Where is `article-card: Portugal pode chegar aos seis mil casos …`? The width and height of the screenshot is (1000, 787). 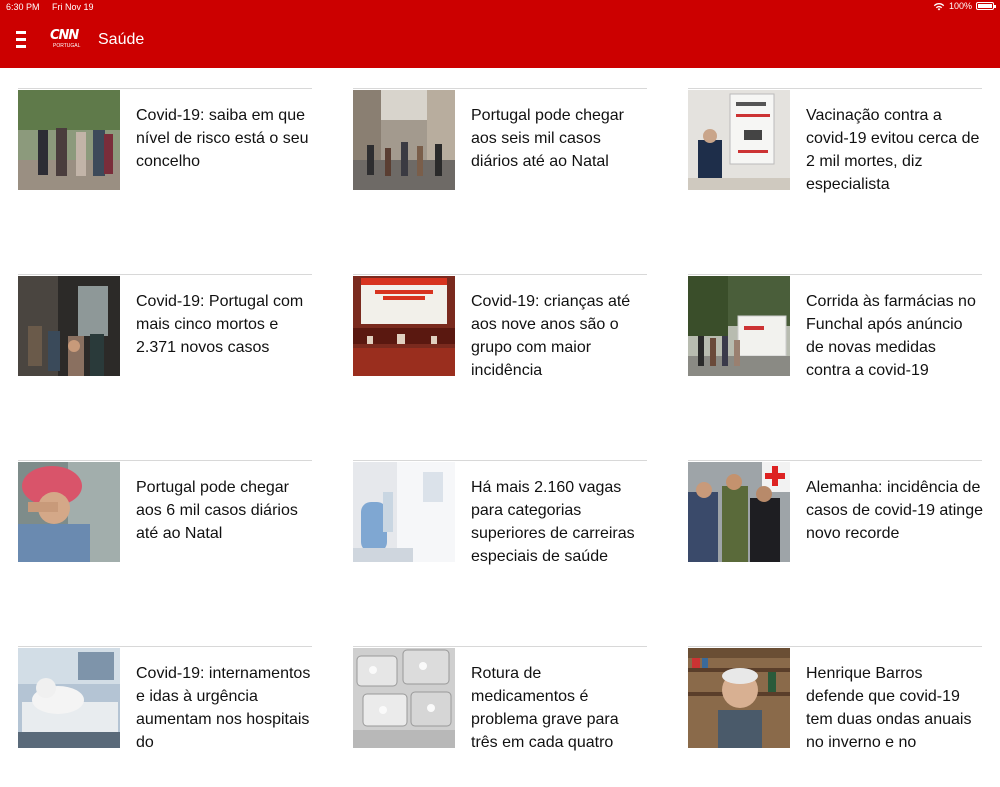
article-card: Portugal pode chegar aos seis mil casos … is located at coordinates (500, 158).